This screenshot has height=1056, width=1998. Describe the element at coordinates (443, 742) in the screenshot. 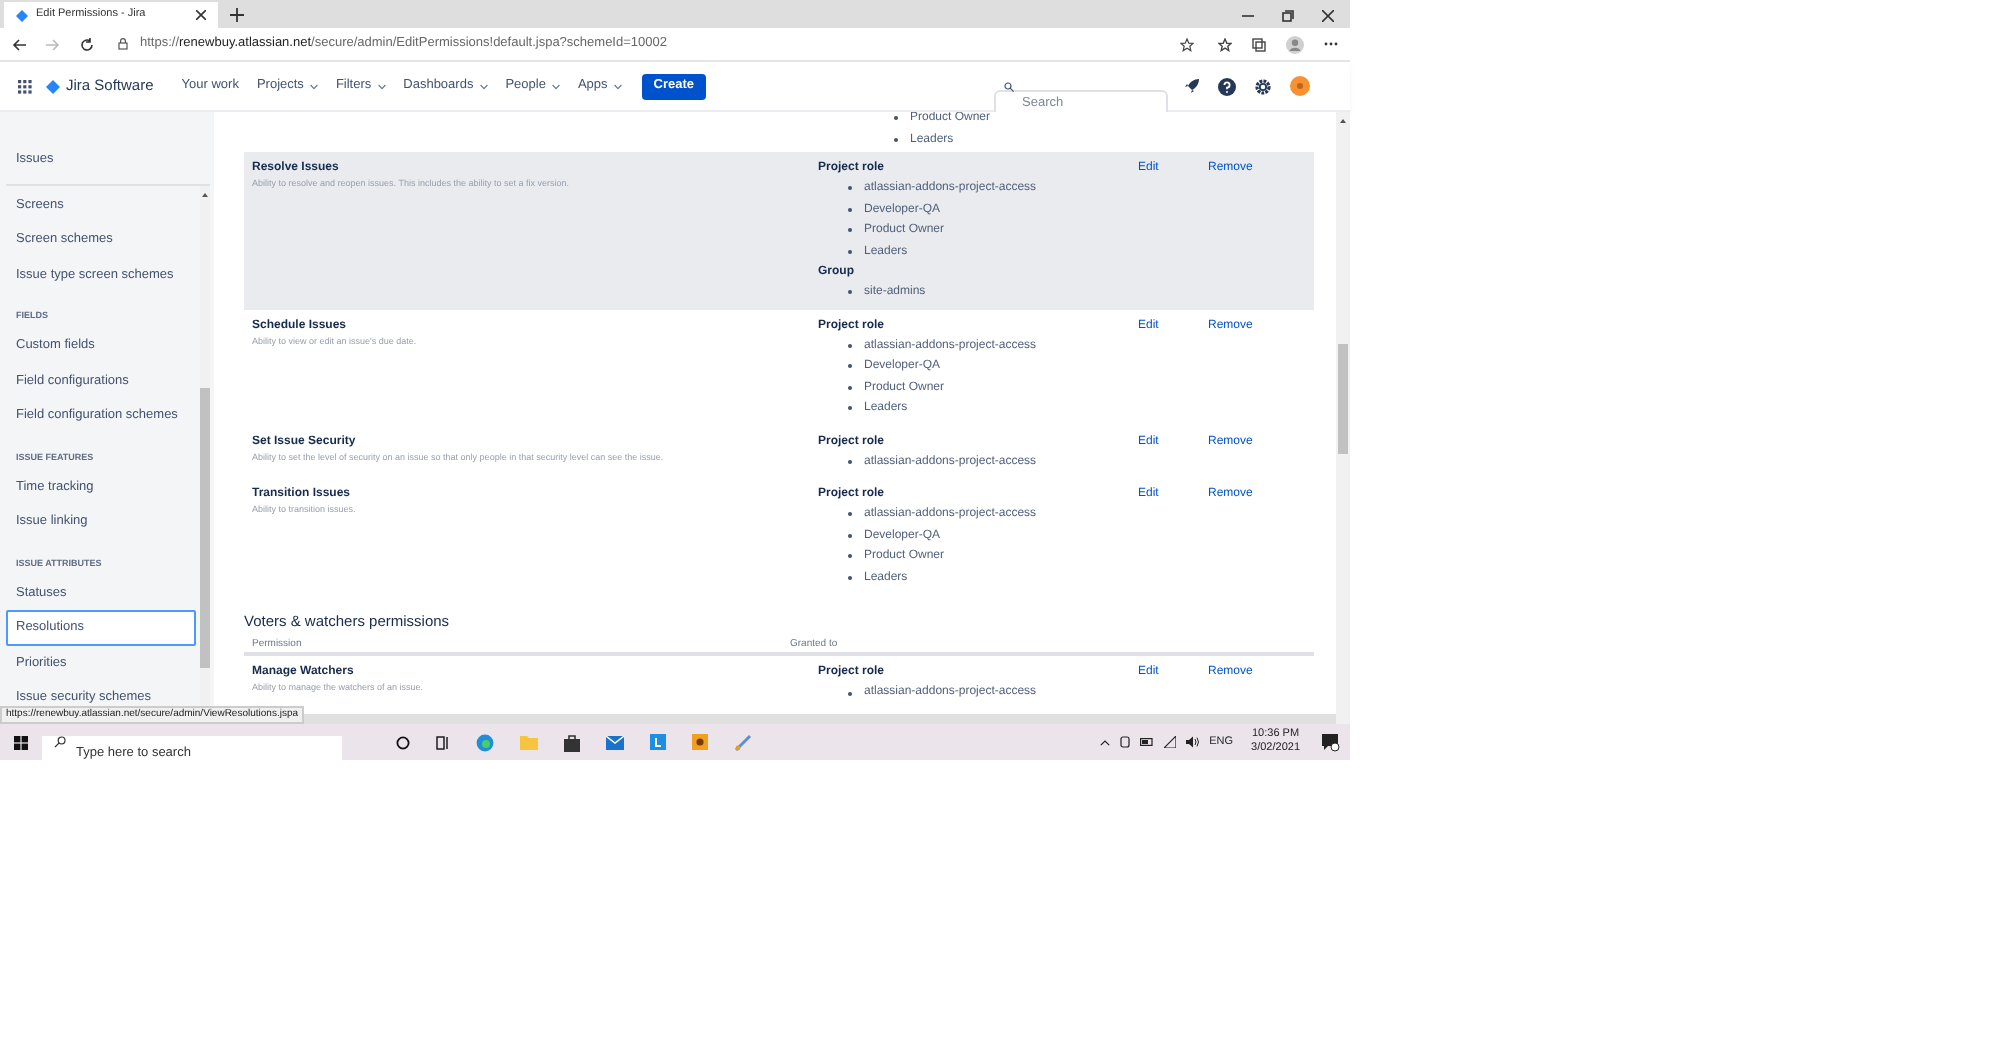

I see `task-view-icon` at that location.